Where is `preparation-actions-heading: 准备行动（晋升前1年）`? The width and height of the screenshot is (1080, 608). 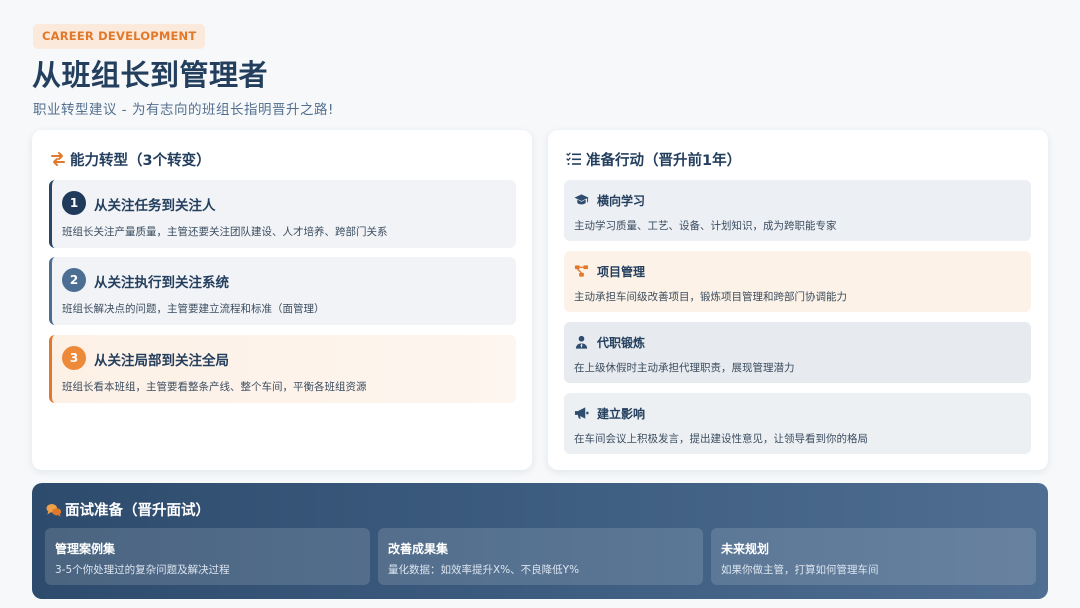
preparation-actions-heading: 准备行动（晋升前1年） is located at coordinates (653, 159).